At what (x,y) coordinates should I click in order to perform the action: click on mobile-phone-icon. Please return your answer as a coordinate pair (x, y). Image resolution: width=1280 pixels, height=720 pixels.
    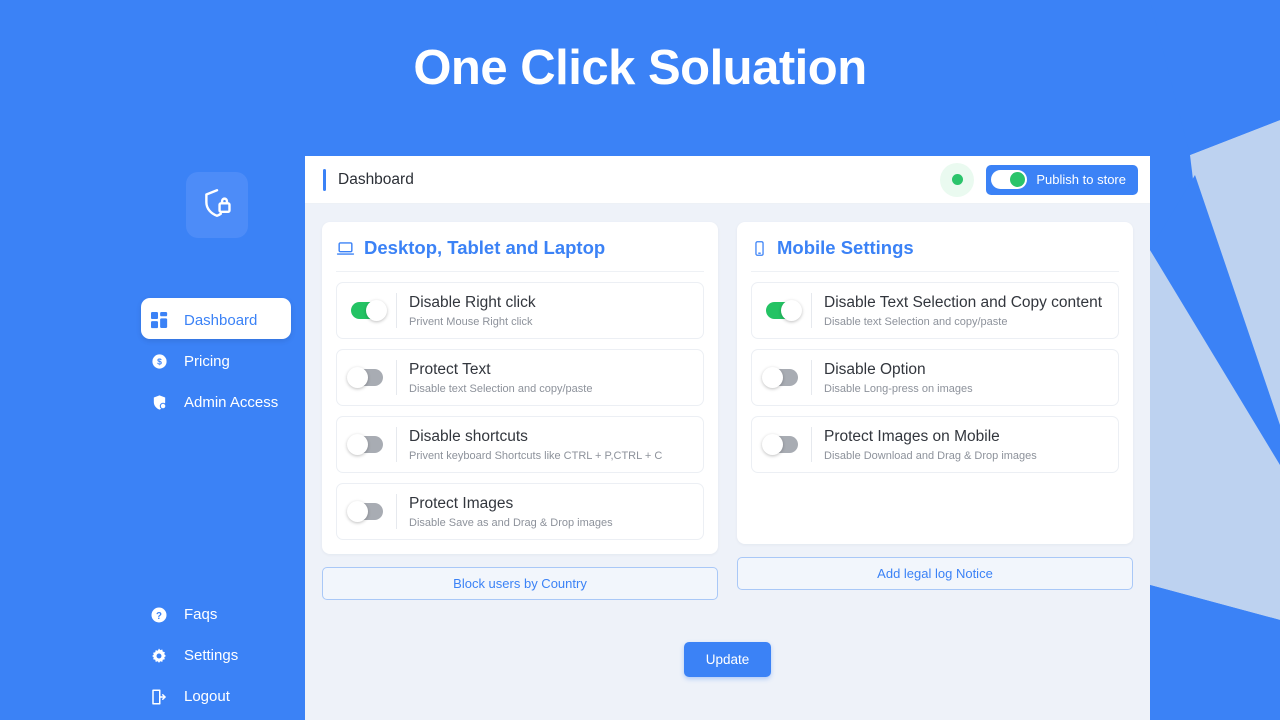
    Looking at the image, I should click on (759, 248).